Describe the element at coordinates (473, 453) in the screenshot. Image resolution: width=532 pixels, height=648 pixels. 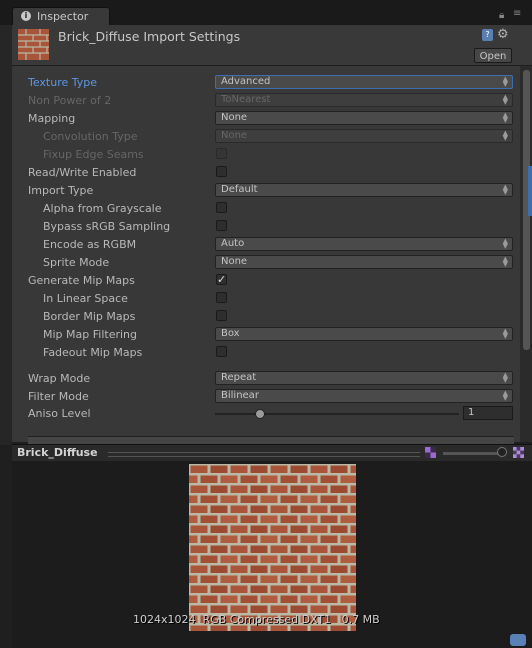
I see `mip-level-slider` at that location.